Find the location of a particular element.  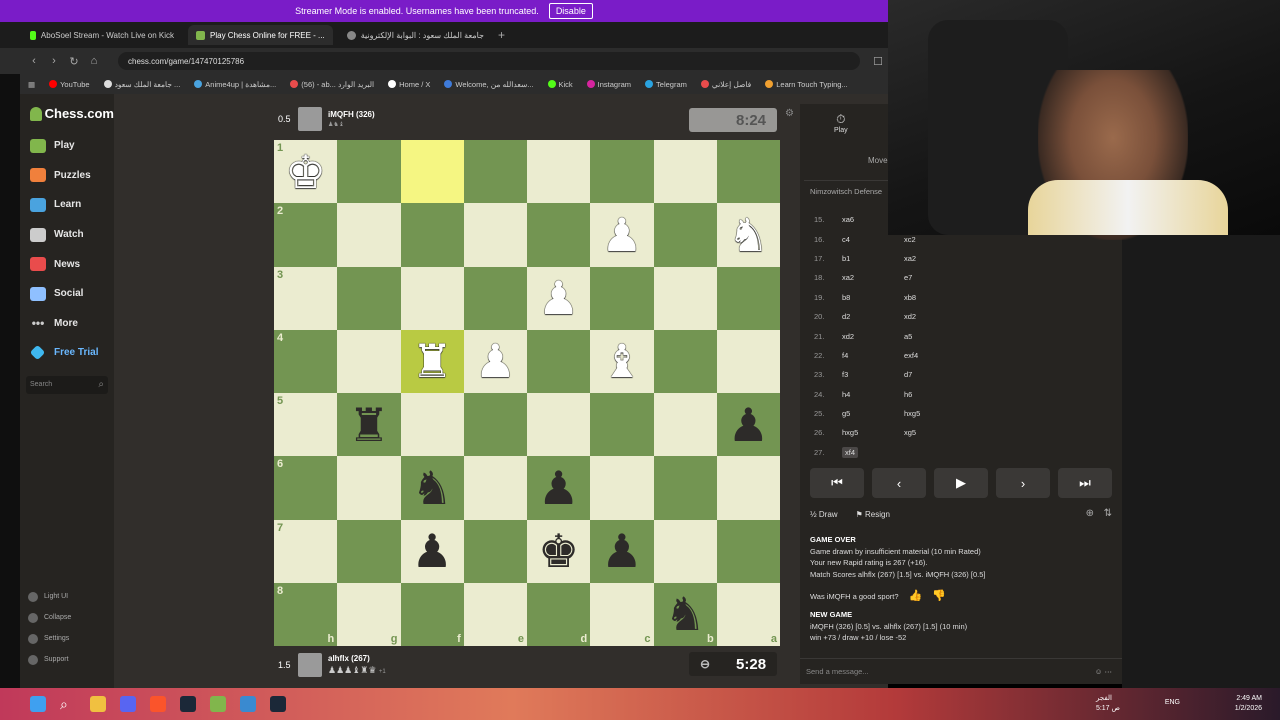

weather-widget: الفجر 5:17 ص is located at coordinates (1108, 704).